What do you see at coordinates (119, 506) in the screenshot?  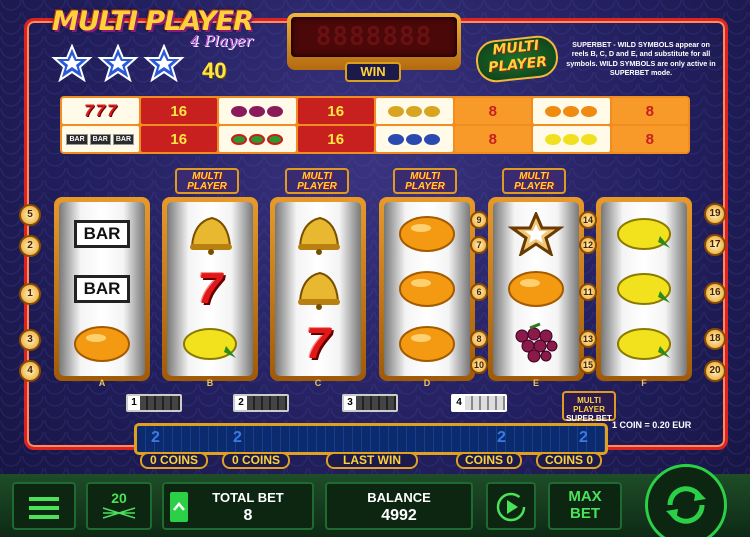 I see `lines-button: 20` at bounding box center [119, 506].